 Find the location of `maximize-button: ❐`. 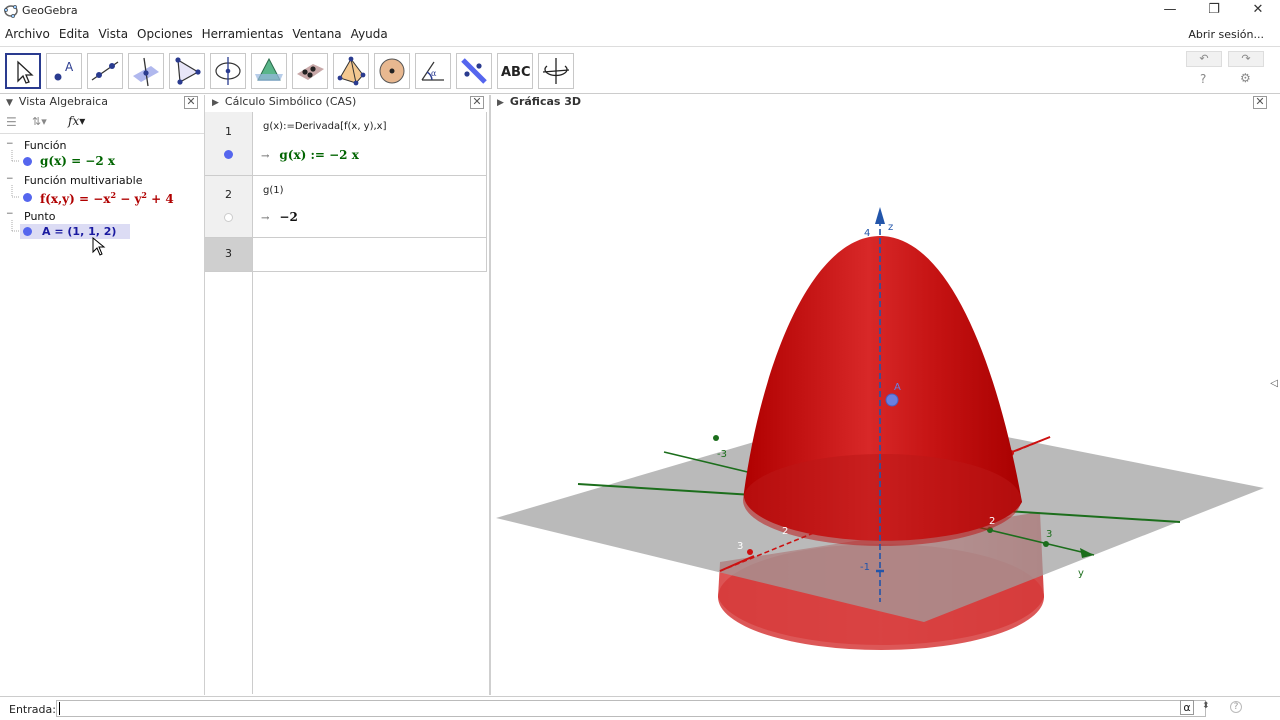

maximize-button: ❐ is located at coordinates (1214, 11).